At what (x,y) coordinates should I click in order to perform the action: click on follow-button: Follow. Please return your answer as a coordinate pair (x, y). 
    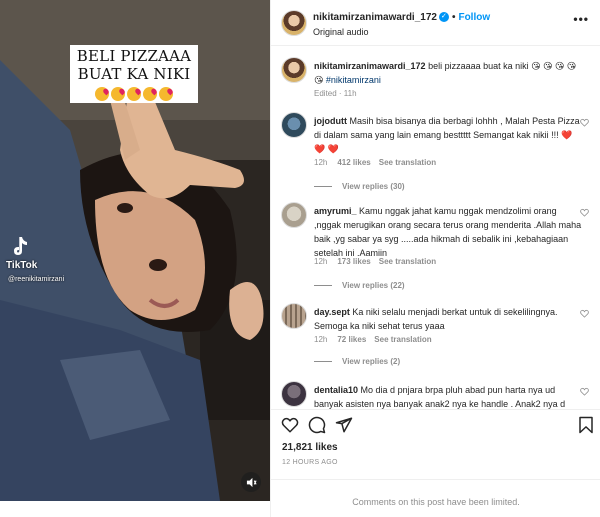
    Looking at the image, I should click on (474, 17).